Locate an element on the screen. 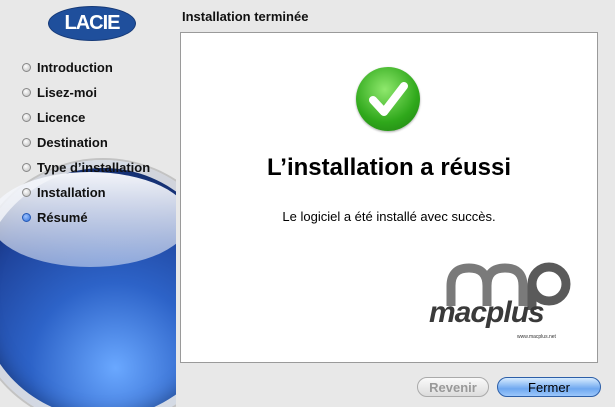 The height and width of the screenshot is (407, 615). step-introduction: Introduction is located at coordinates (86, 67).